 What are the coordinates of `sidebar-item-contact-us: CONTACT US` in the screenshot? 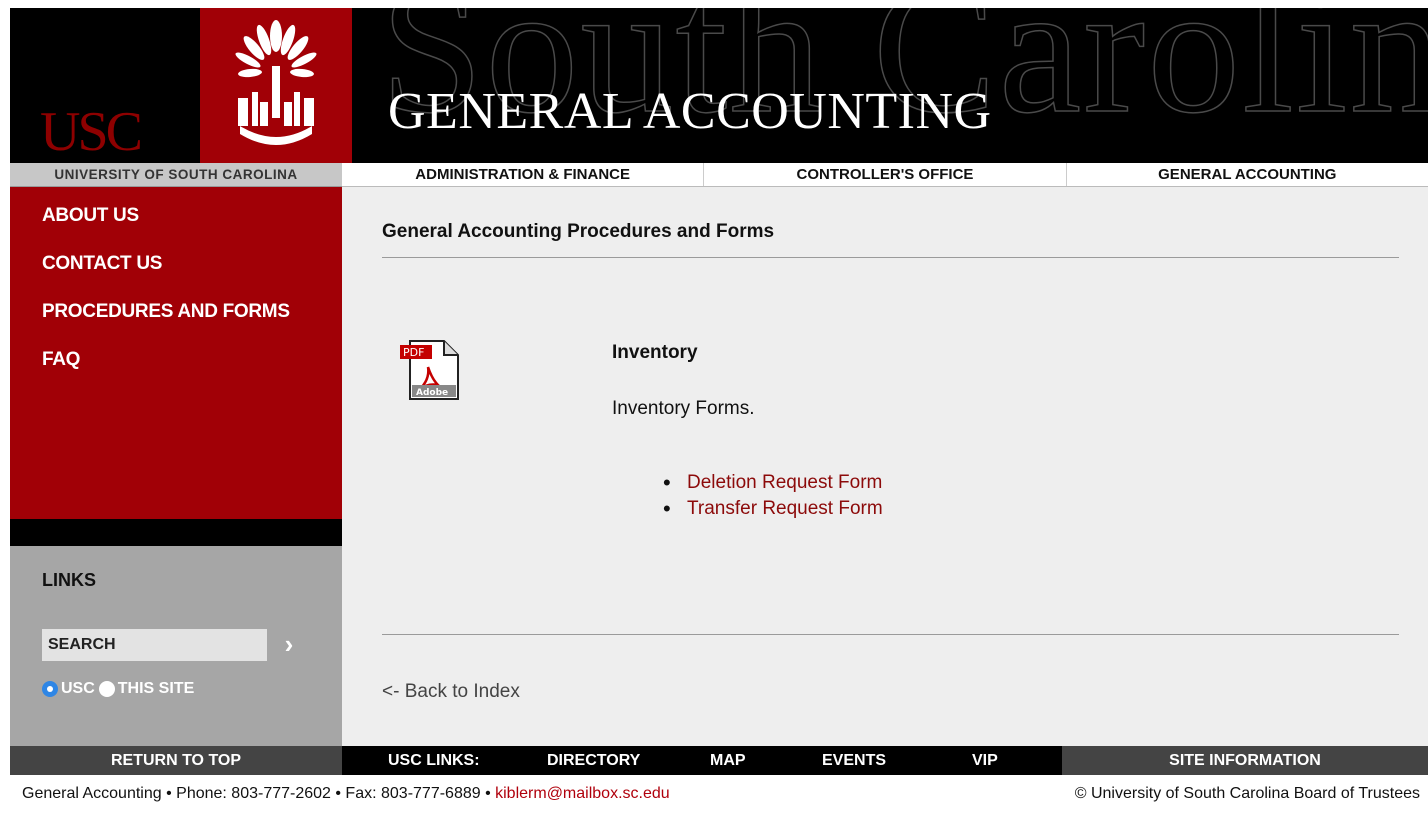 It's located at (192, 264).